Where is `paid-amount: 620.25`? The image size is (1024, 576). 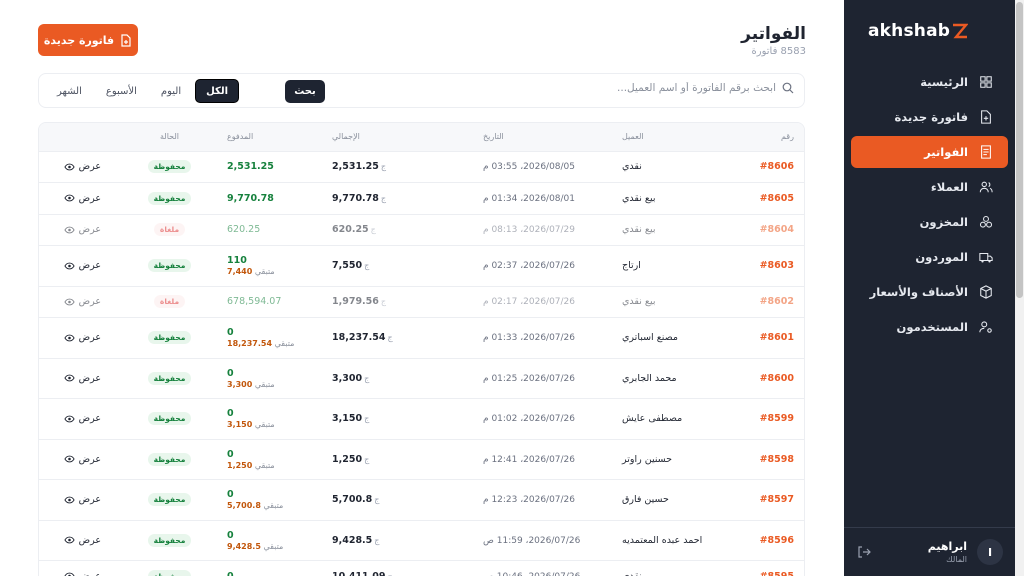 paid-amount: 620.25 is located at coordinates (244, 230).